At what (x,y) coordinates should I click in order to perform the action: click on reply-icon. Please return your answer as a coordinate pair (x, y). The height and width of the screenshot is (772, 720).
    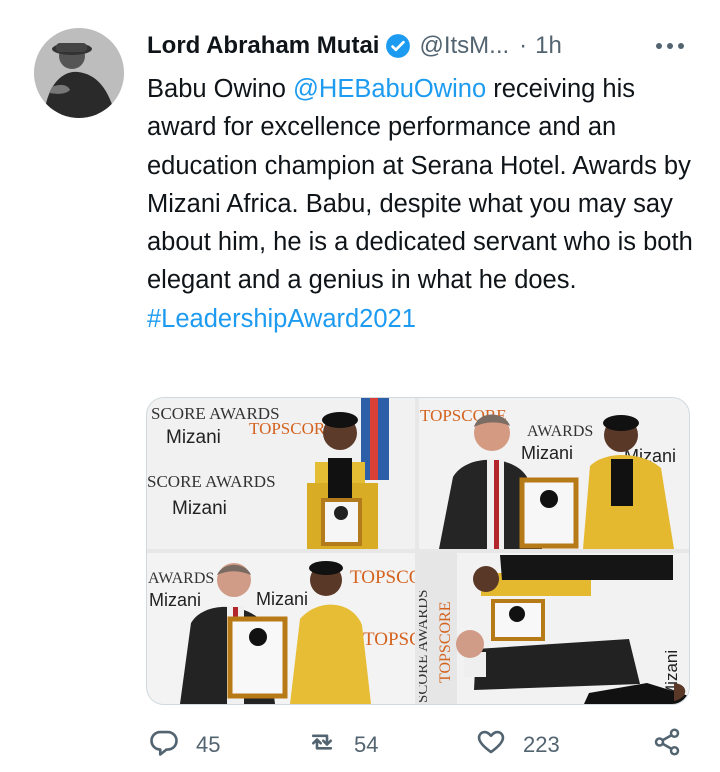
    Looking at the image, I should click on (164, 745).